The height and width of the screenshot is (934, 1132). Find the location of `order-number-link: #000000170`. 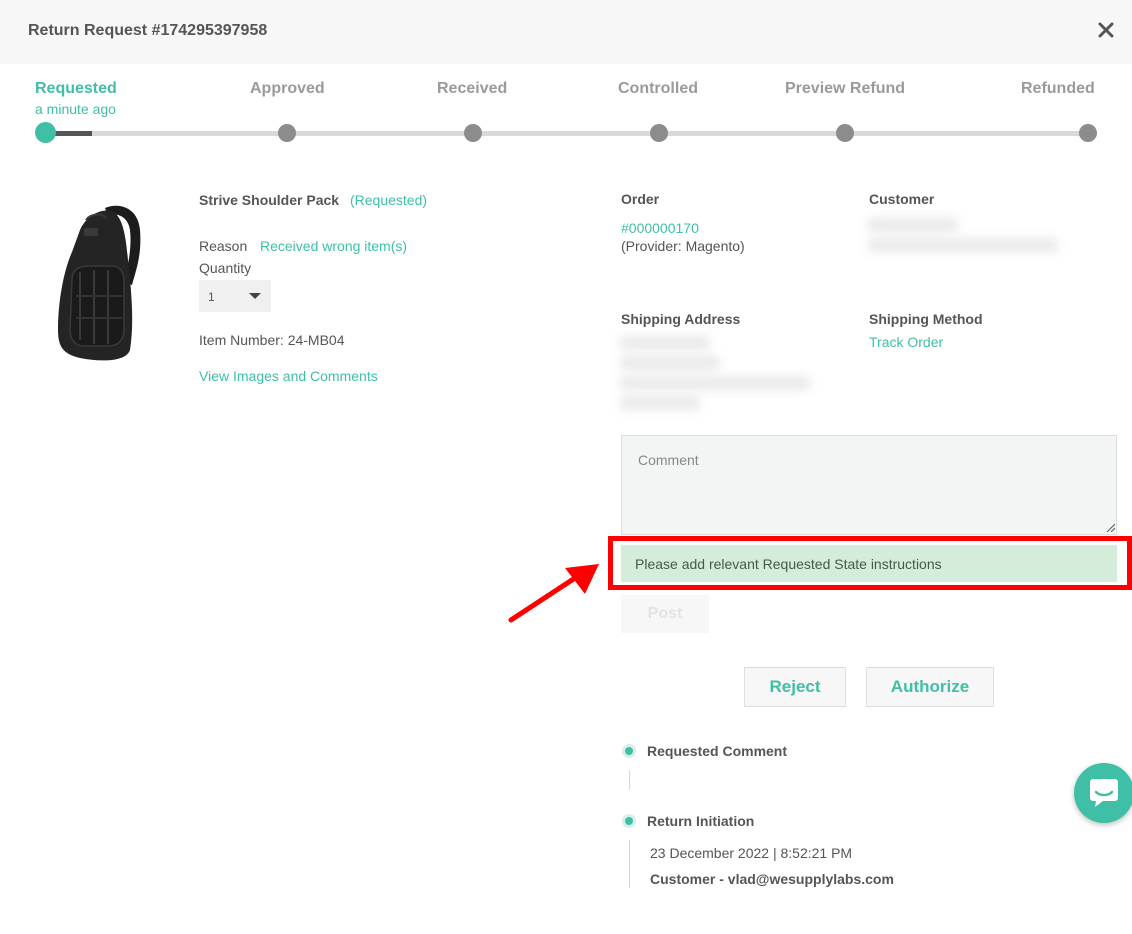

order-number-link: #000000170 is located at coordinates (660, 228).